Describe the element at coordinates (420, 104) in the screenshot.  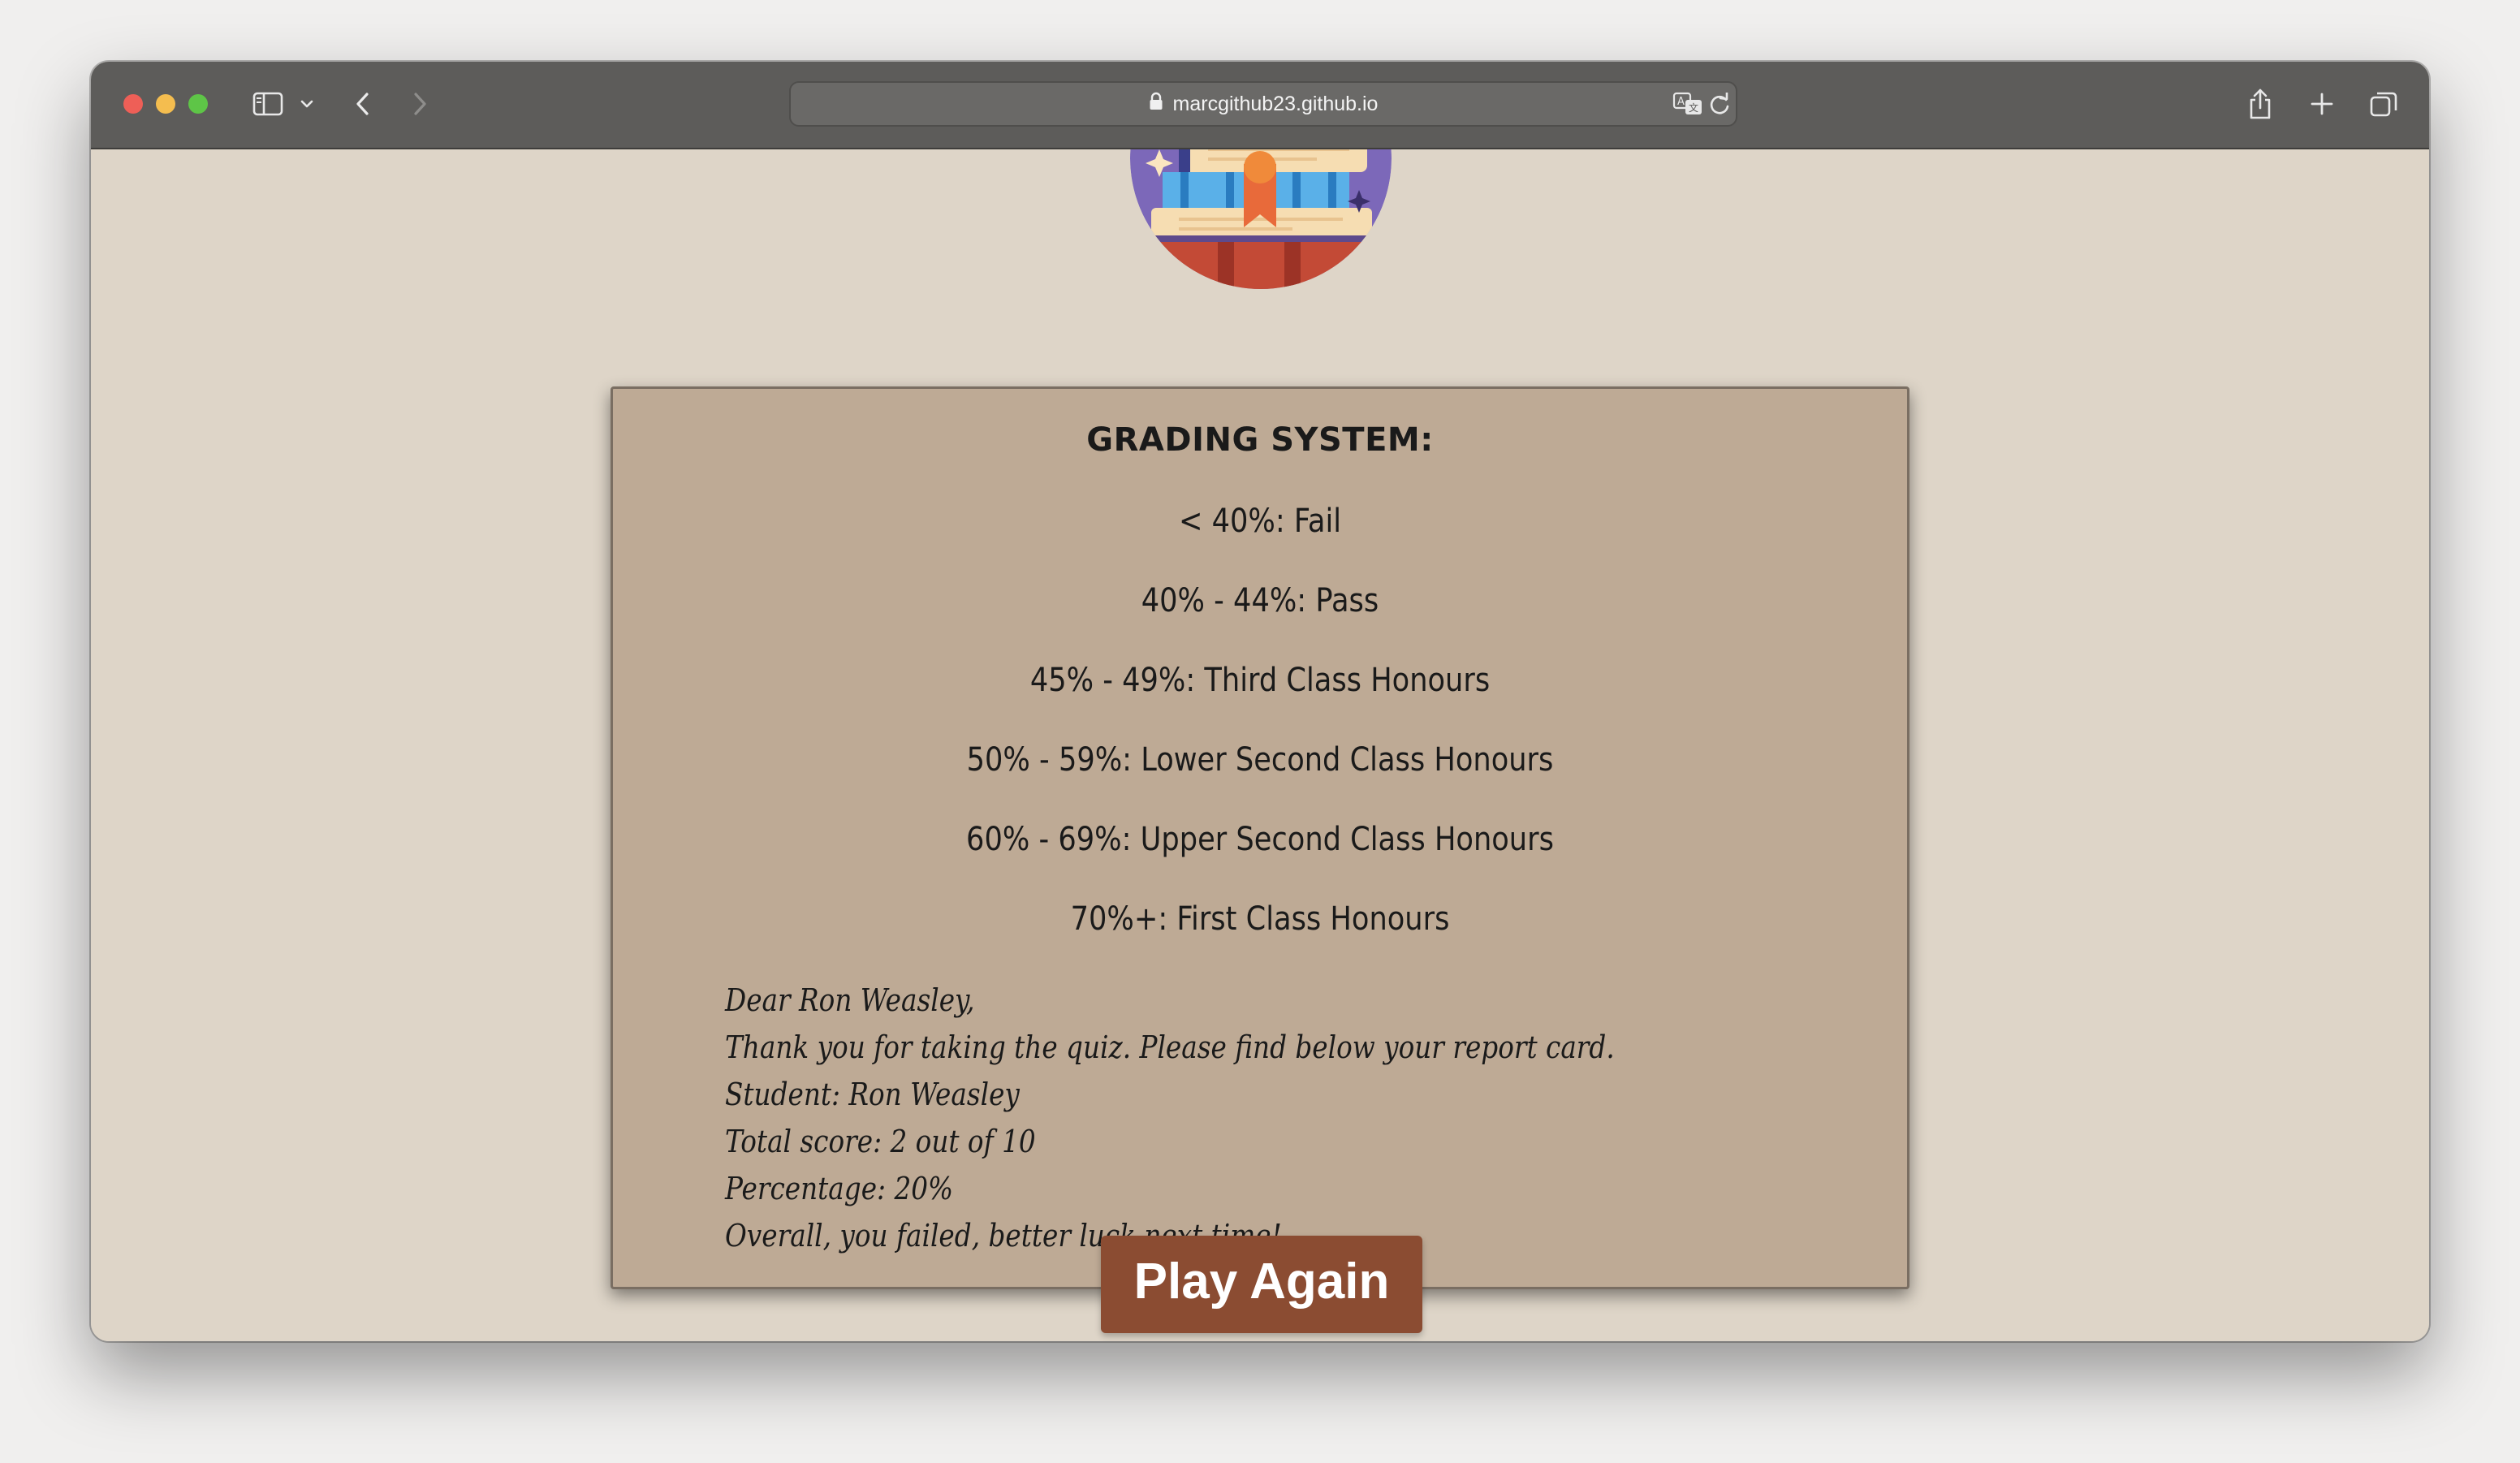
I see `forward-icon` at that location.